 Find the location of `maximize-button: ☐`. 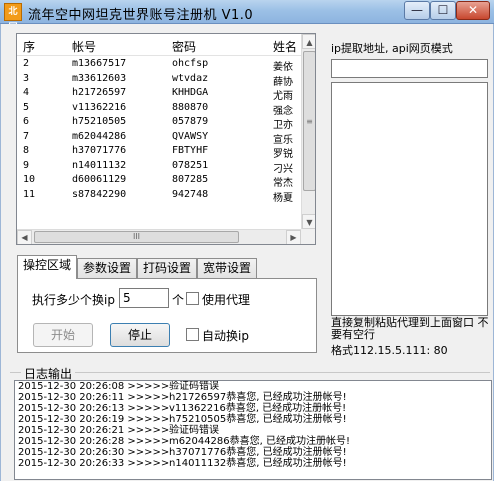

maximize-button: ☐ is located at coordinates (443, 10).